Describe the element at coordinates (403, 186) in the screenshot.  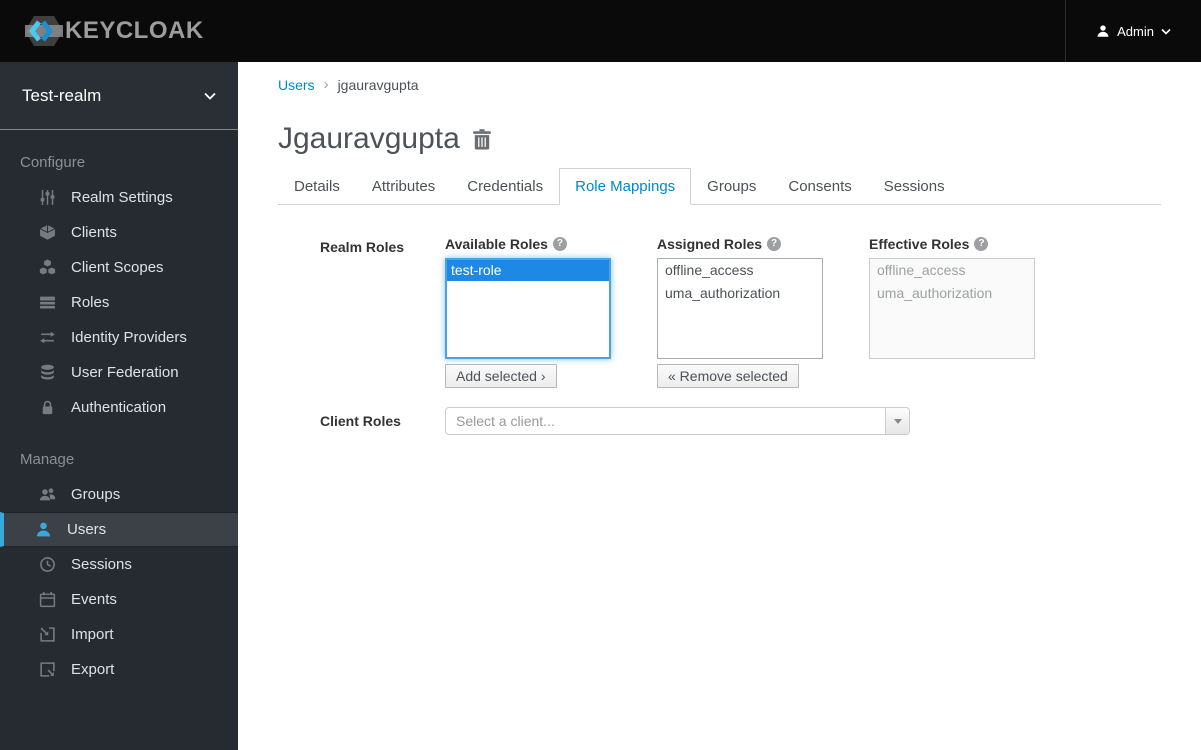
I see `tab-attributes: Attributes` at that location.